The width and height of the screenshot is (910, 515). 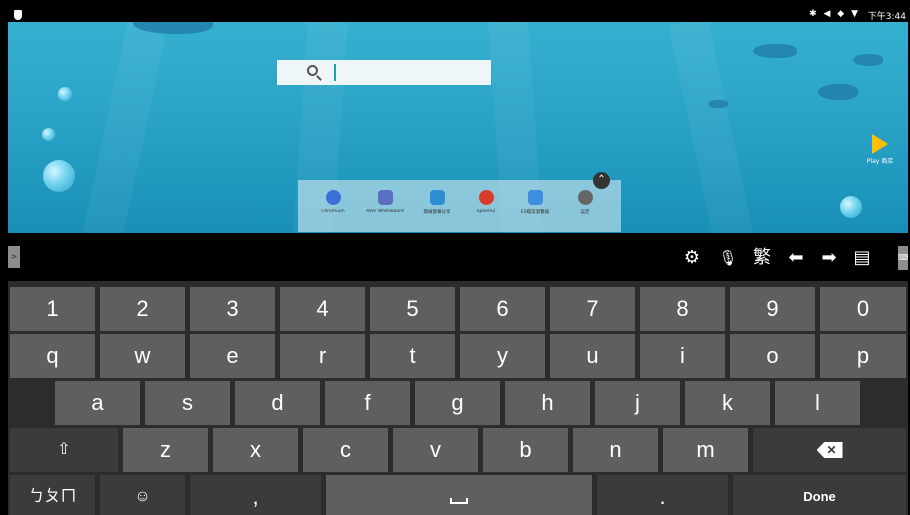 I want to click on keyboard-switch-icon: ⌨, so click(x=903, y=258).